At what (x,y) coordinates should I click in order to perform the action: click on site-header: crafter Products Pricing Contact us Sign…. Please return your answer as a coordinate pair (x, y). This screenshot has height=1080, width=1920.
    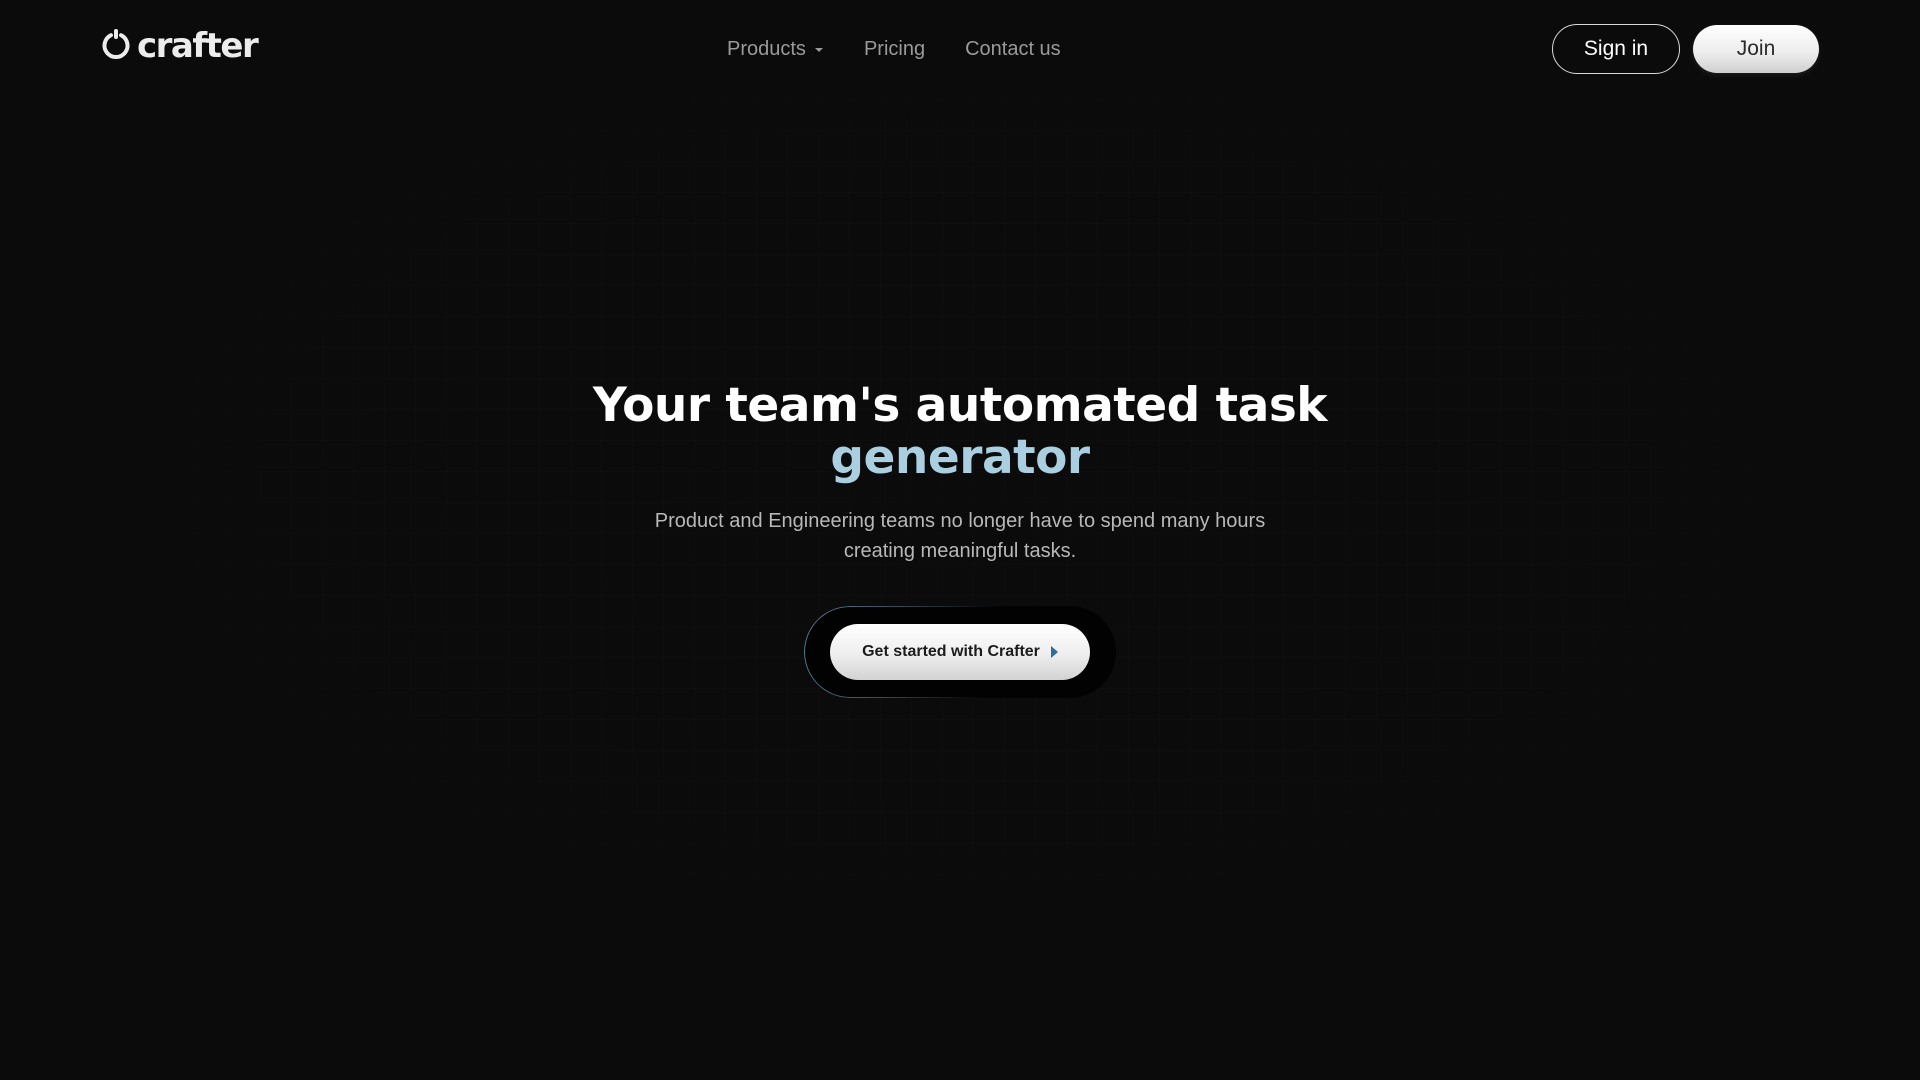
    Looking at the image, I should click on (960, 49).